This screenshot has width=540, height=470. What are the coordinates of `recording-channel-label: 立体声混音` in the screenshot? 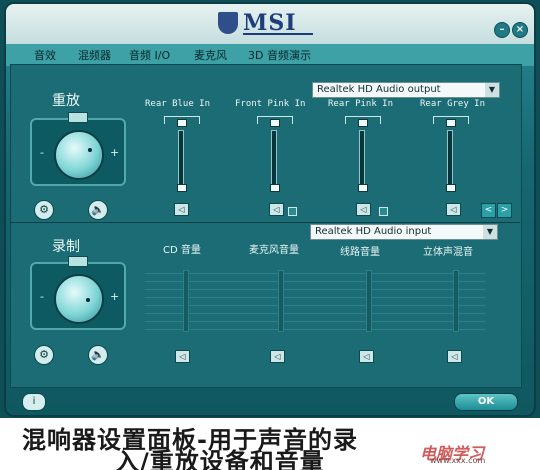 It's located at (448, 252).